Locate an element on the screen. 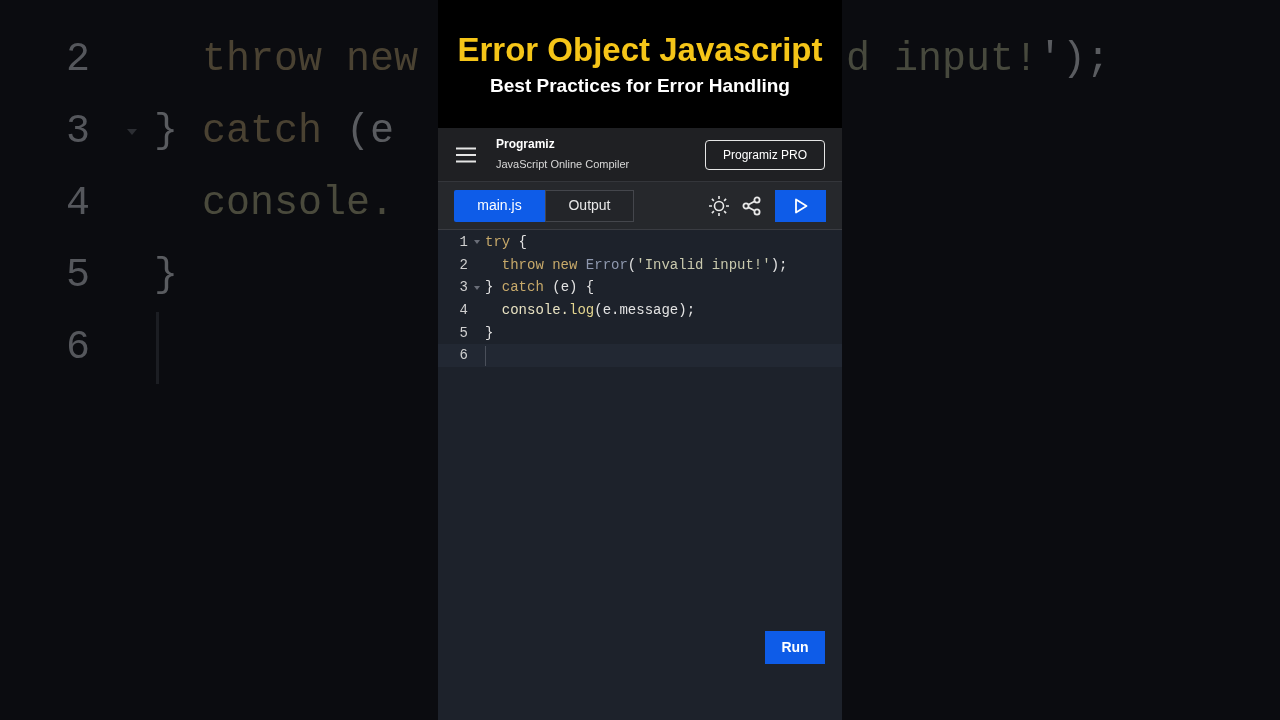  play-icon is located at coordinates (800, 205).